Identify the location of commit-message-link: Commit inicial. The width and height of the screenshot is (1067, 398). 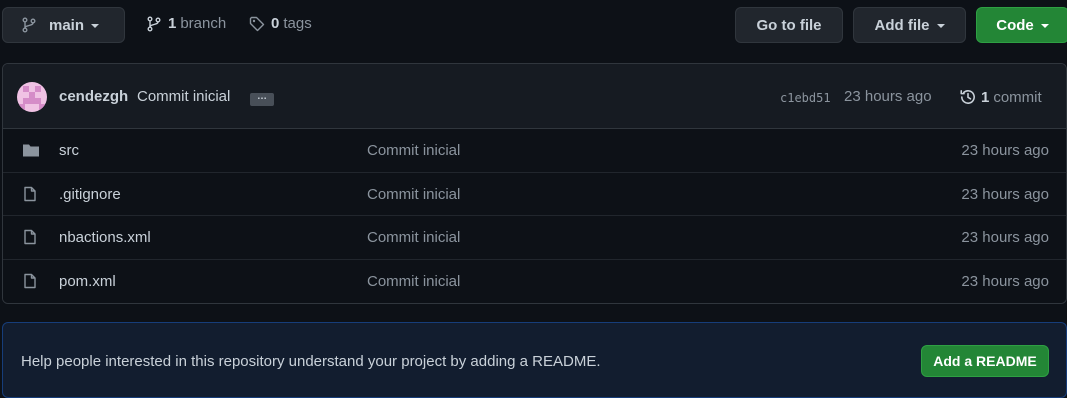
(183, 96).